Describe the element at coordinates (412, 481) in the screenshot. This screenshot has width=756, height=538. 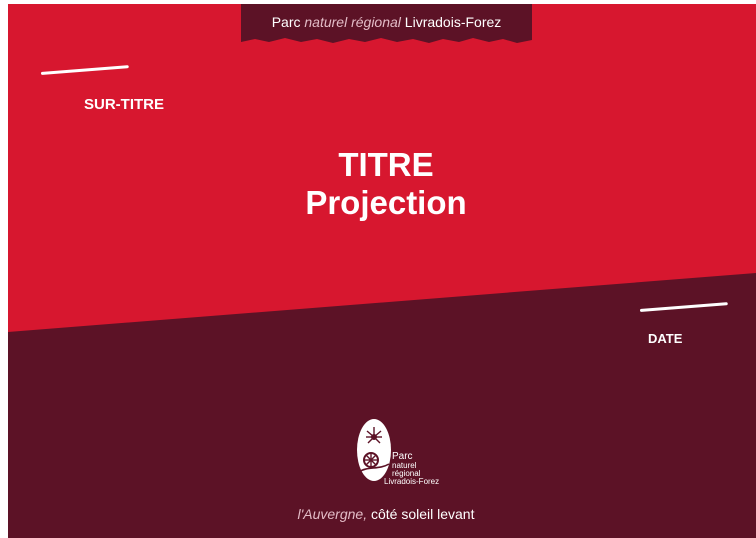
I see `logo-line-name: Livradois-Forez` at that location.